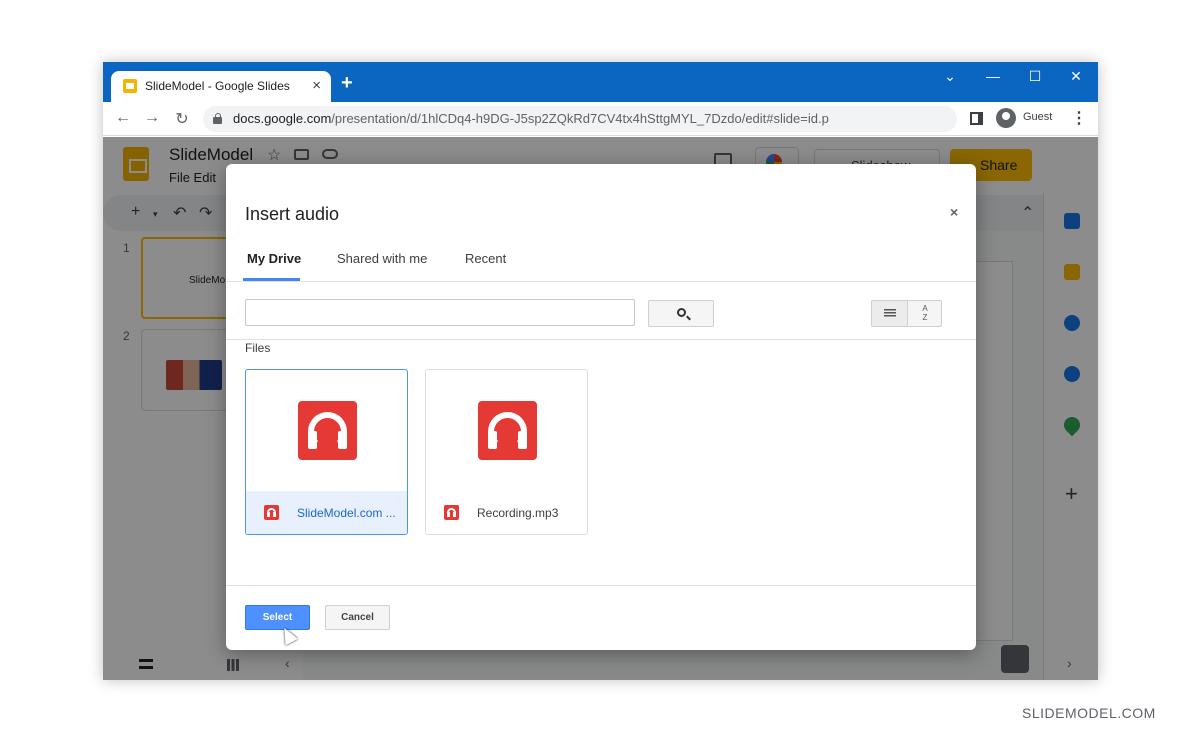  I want to click on dialog-title: Insert audio, so click(292, 214).